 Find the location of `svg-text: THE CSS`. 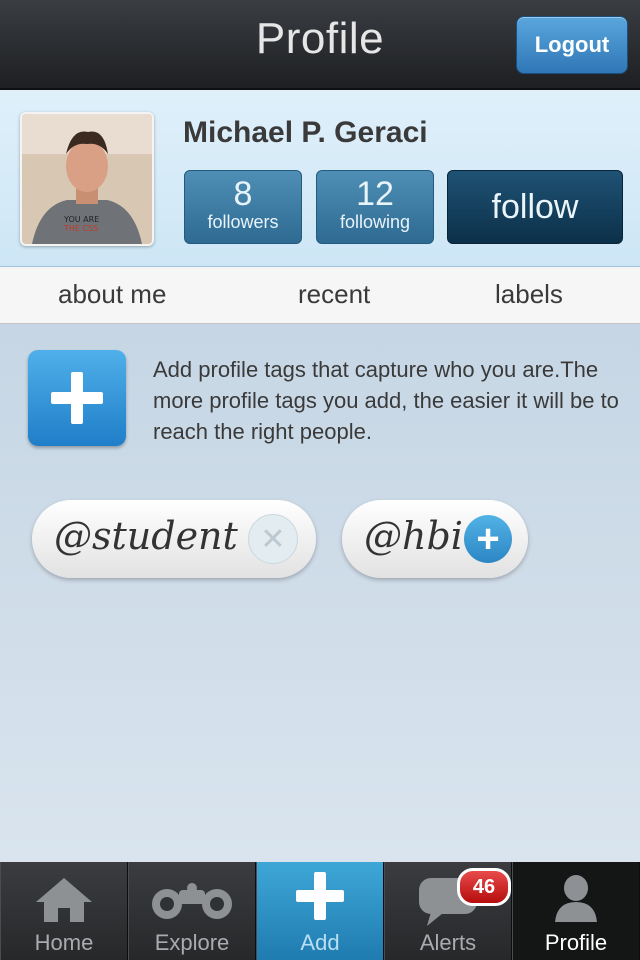

svg-text: THE CSS is located at coordinates (80, 228).